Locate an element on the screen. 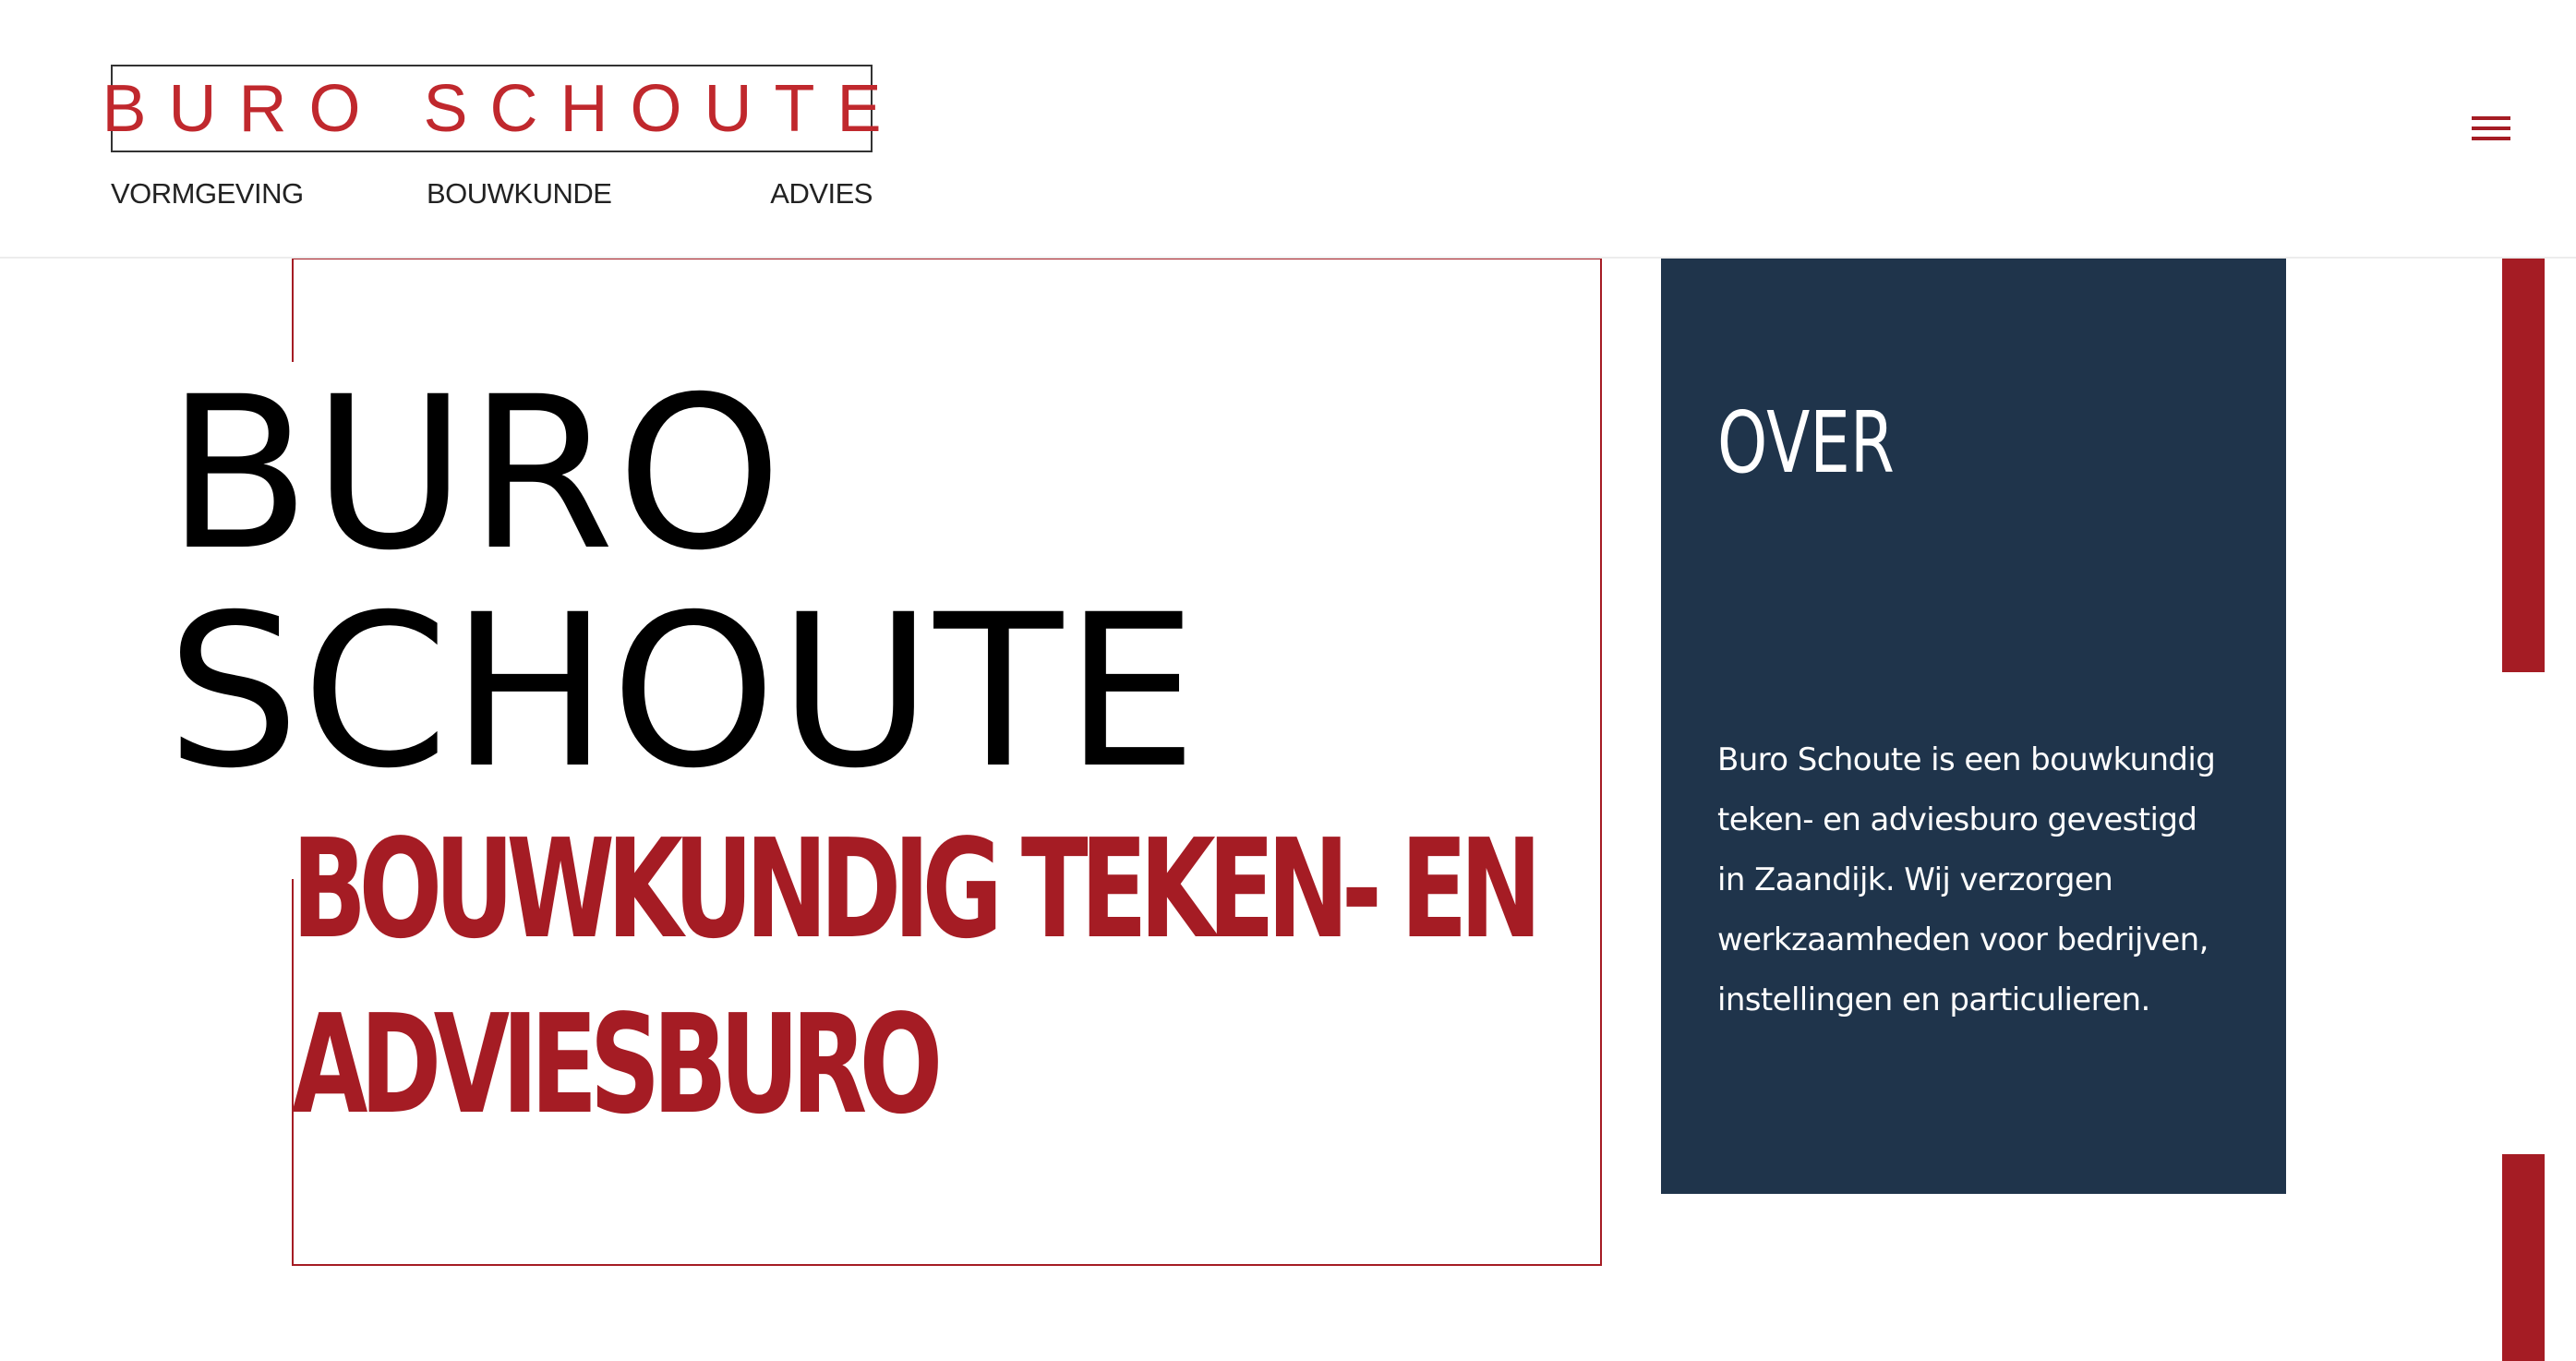 Image resolution: width=2576 pixels, height=1361 pixels. over-text-line: Buro Schoute is een bouwkundig is located at coordinates (1966, 759).